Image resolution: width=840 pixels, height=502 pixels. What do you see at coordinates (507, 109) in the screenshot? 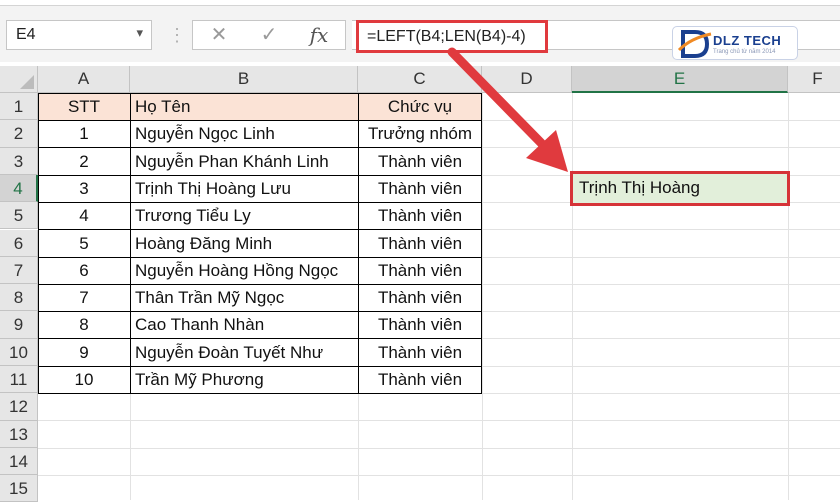
I see `arrow-annotation-icon` at bounding box center [507, 109].